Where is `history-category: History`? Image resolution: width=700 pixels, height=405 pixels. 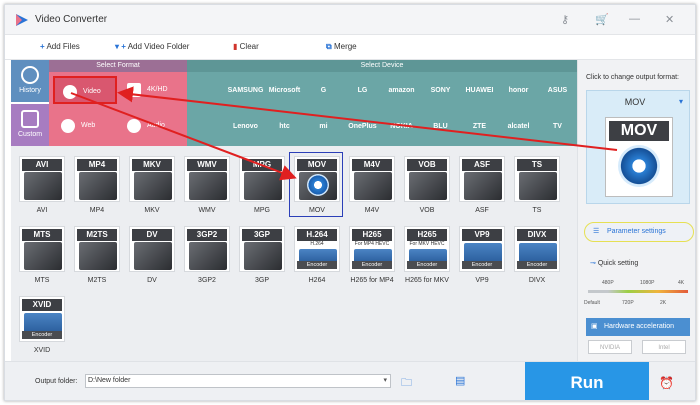
history-category: History is located at coordinates (30, 81).